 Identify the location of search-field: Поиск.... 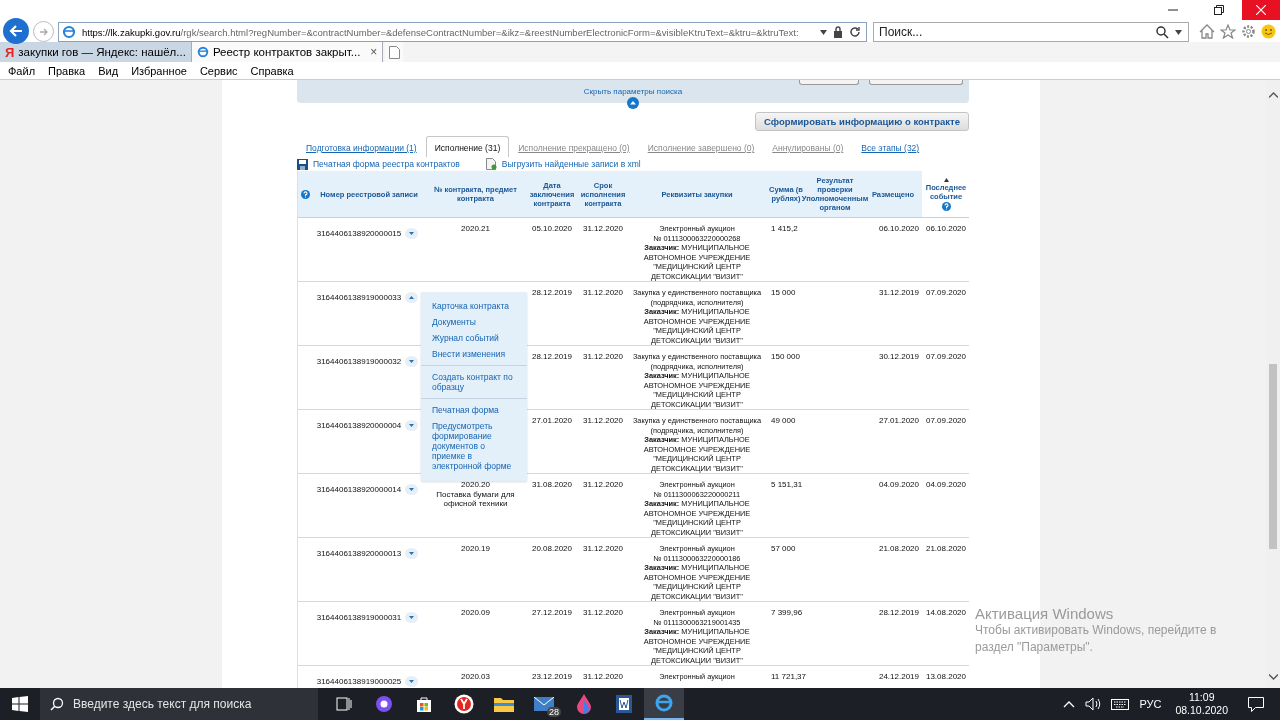
(1031, 32).